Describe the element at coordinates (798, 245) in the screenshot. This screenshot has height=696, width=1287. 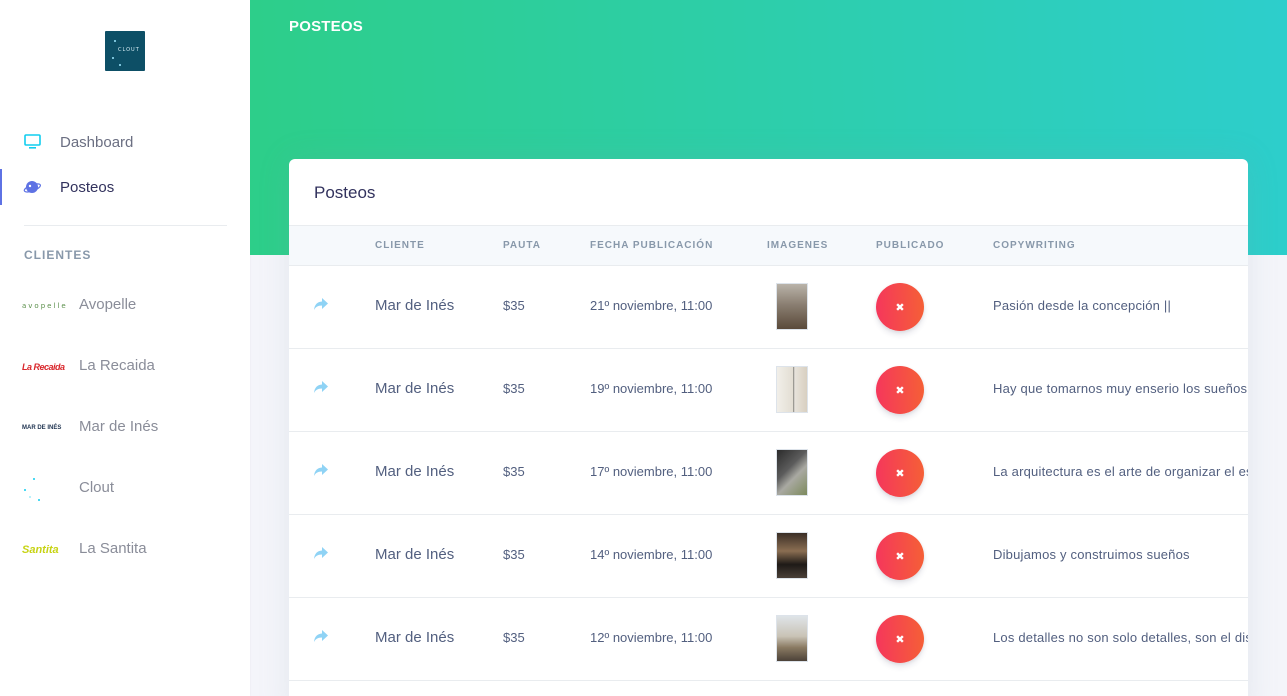
I see `column-header-imagenes: Imagenes` at that location.